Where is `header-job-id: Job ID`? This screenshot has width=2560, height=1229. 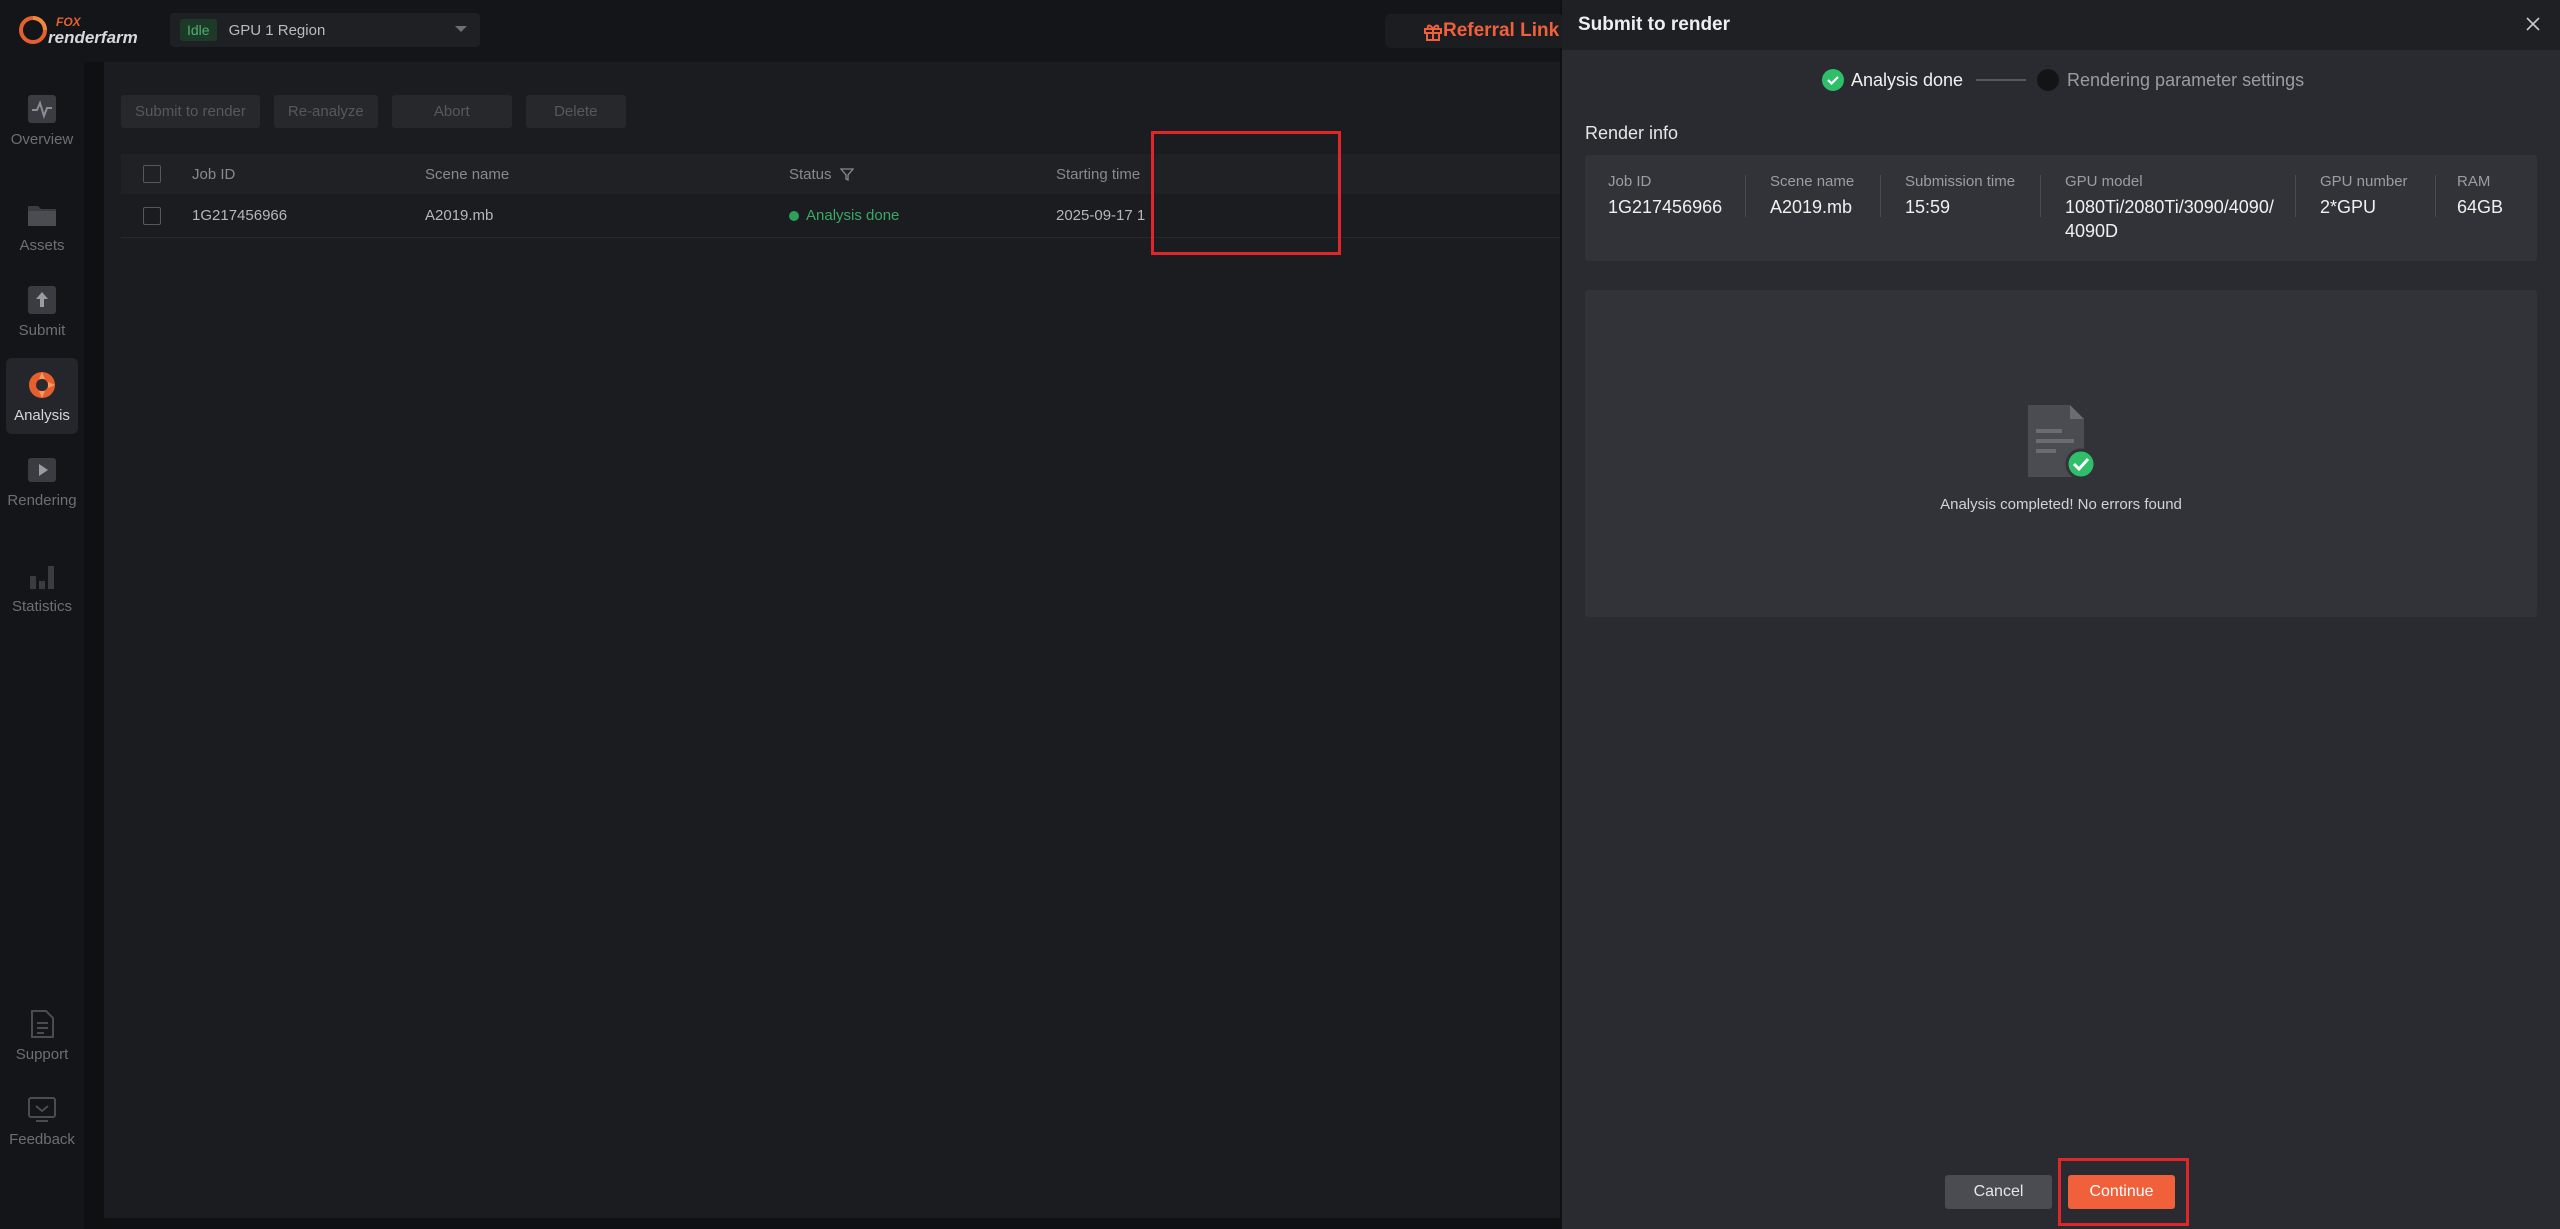
header-job-id: Job ID is located at coordinates (214, 174).